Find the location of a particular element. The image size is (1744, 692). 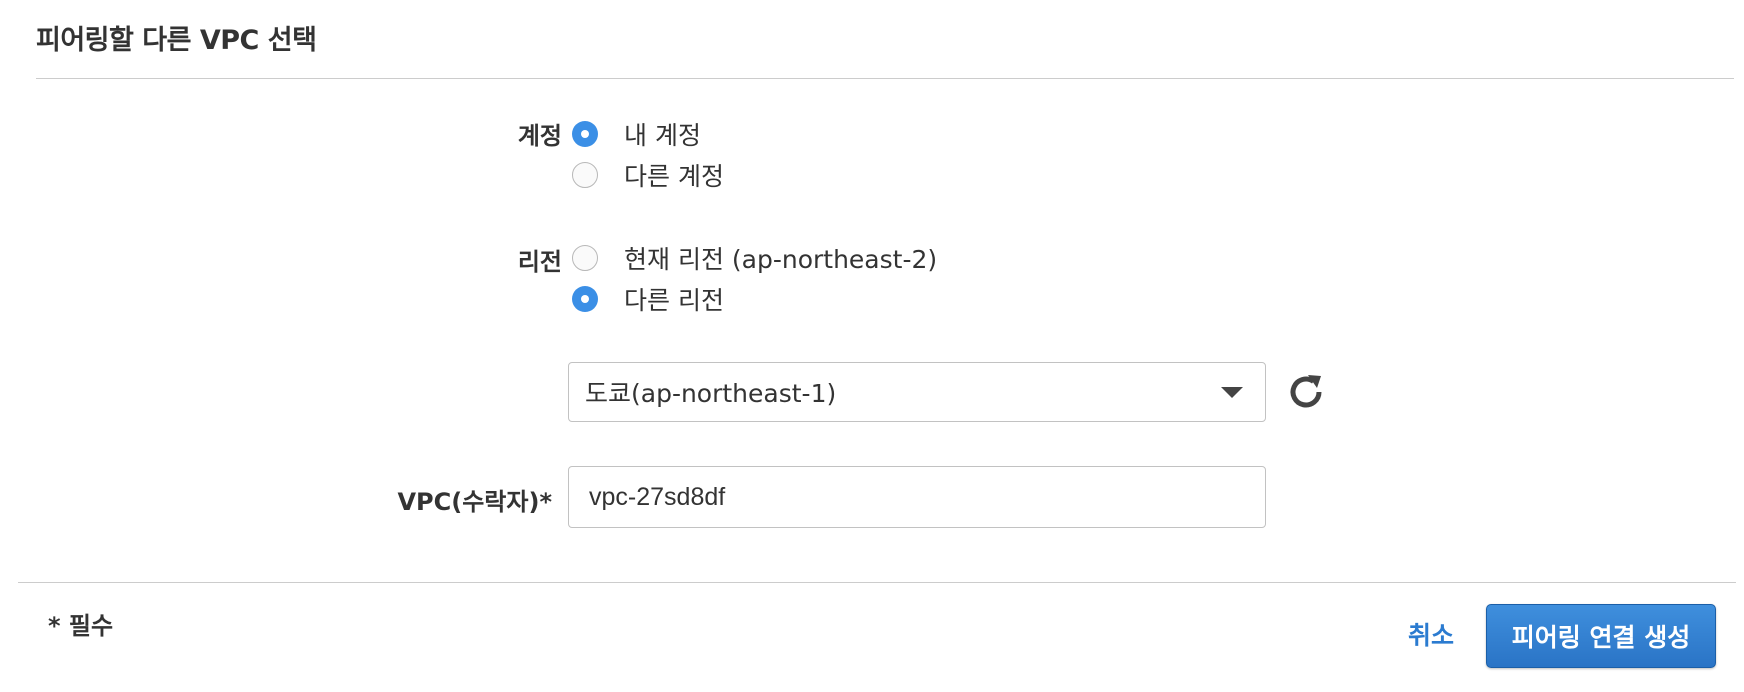

required-note: * 필수 is located at coordinates (81, 626).